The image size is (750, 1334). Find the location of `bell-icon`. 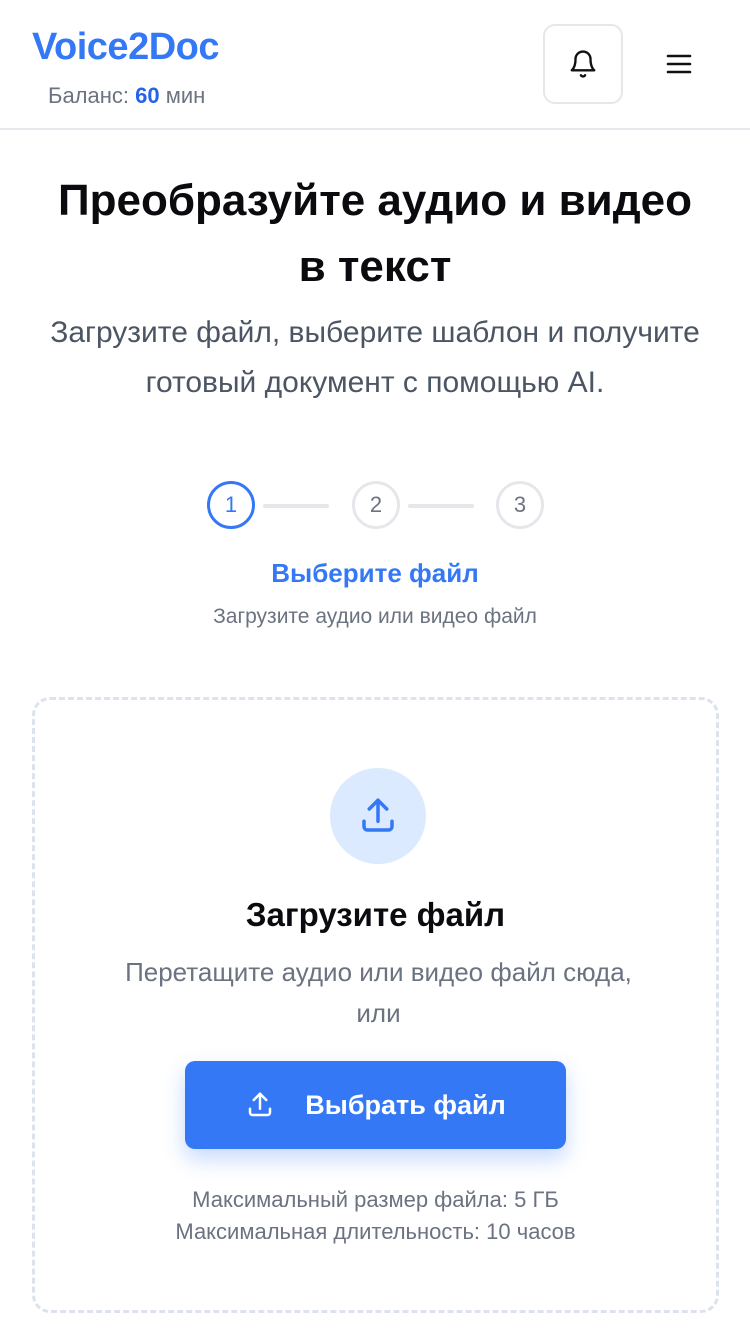

bell-icon is located at coordinates (583, 64).